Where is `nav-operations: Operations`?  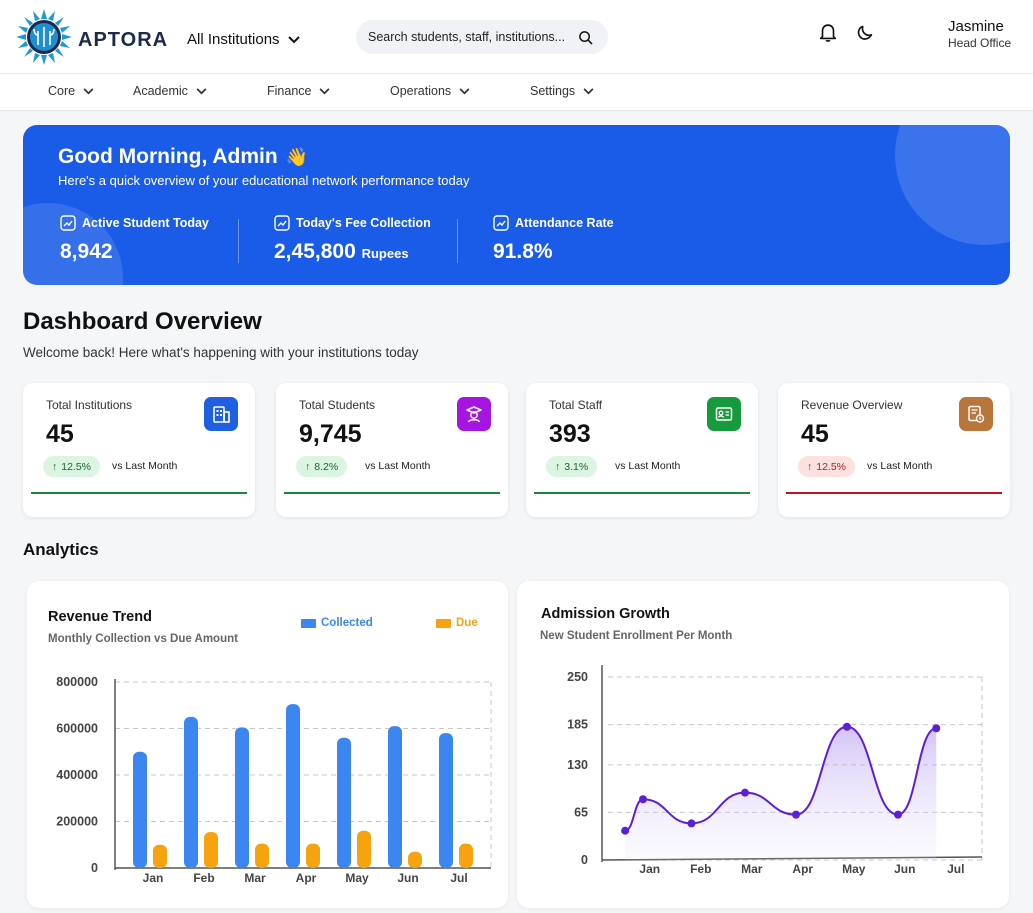 nav-operations: Operations is located at coordinates (430, 91).